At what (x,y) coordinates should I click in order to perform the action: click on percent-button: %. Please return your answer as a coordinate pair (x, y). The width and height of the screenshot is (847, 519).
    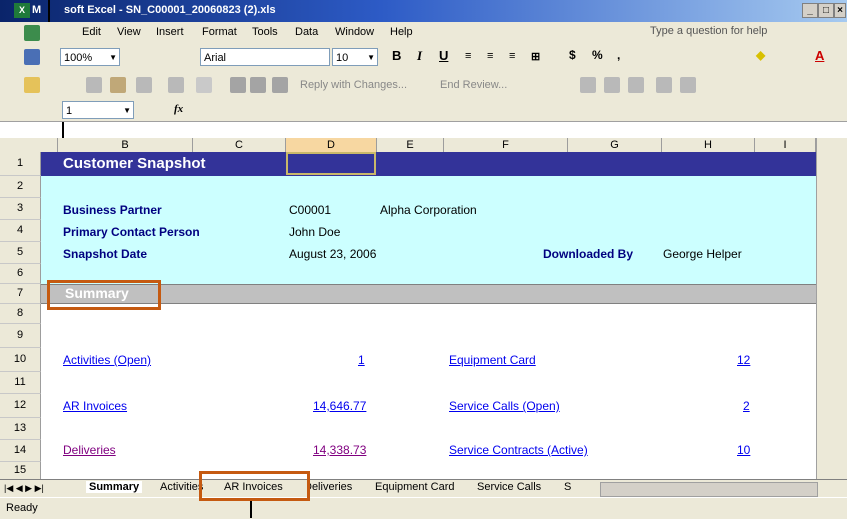
    Looking at the image, I should click on (597, 55).